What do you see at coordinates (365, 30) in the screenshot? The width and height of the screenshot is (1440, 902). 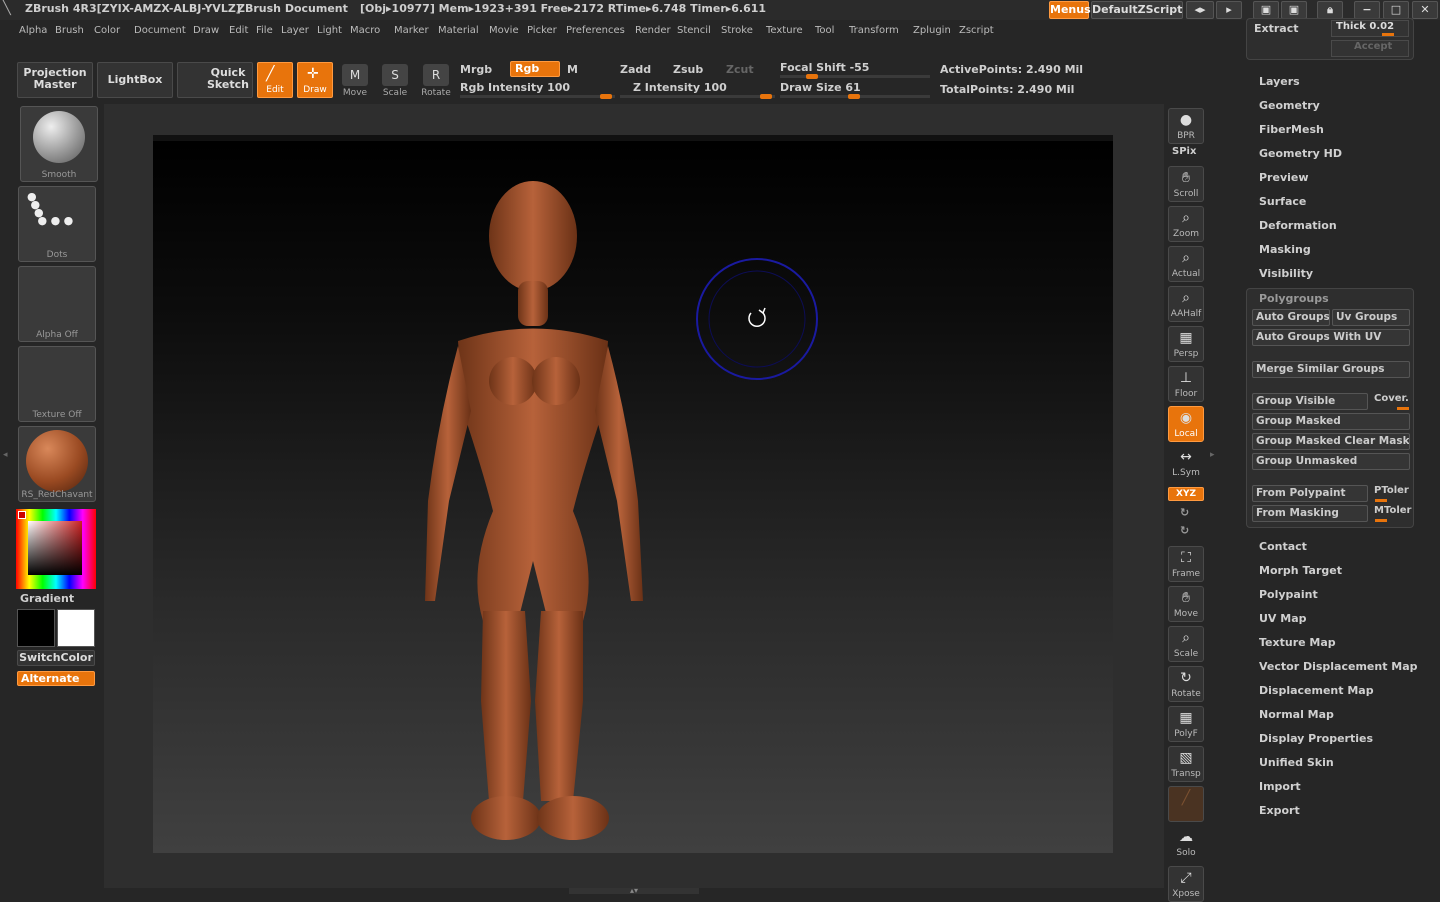 I see `menu-macro: Macro` at bounding box center [365, 30].